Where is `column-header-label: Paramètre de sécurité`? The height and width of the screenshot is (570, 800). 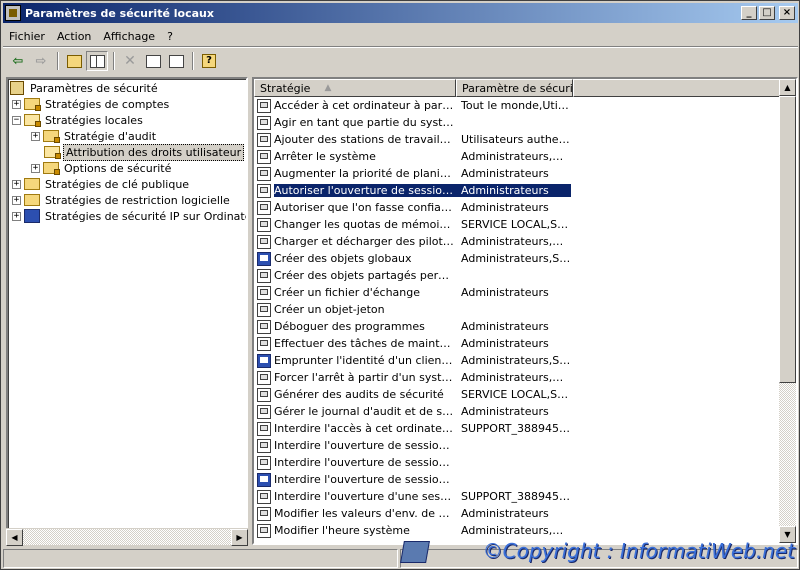
column-header-label: Paramètre de sécurité is located at coordinates (517, 88).